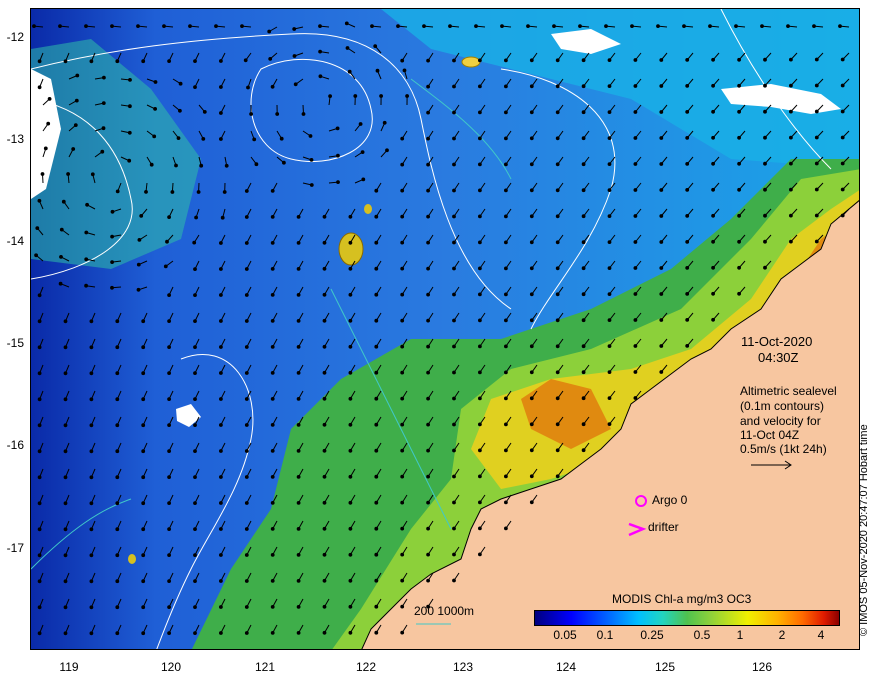  Describe the element at coordinates (605, 635) in the screenshot. I see `colorbar-tick: 0.1` at that location.